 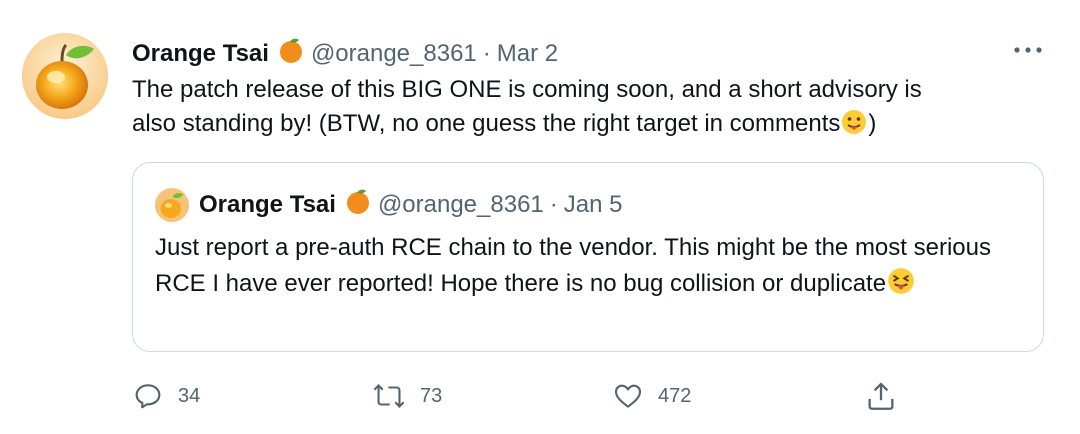 I want to click on reply-icon, so click(x=148, y=396).